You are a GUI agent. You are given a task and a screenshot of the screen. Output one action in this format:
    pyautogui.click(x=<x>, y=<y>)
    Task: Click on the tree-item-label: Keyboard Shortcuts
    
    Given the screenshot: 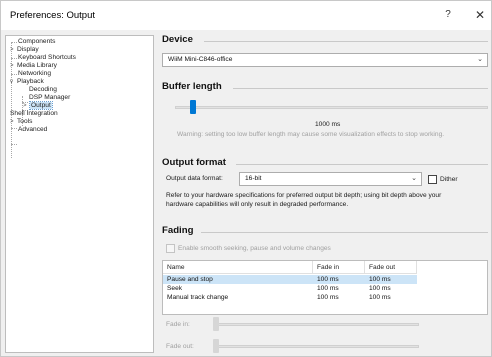 What is the action you would take?
    pyautogui.click(x=47, y=57)
    